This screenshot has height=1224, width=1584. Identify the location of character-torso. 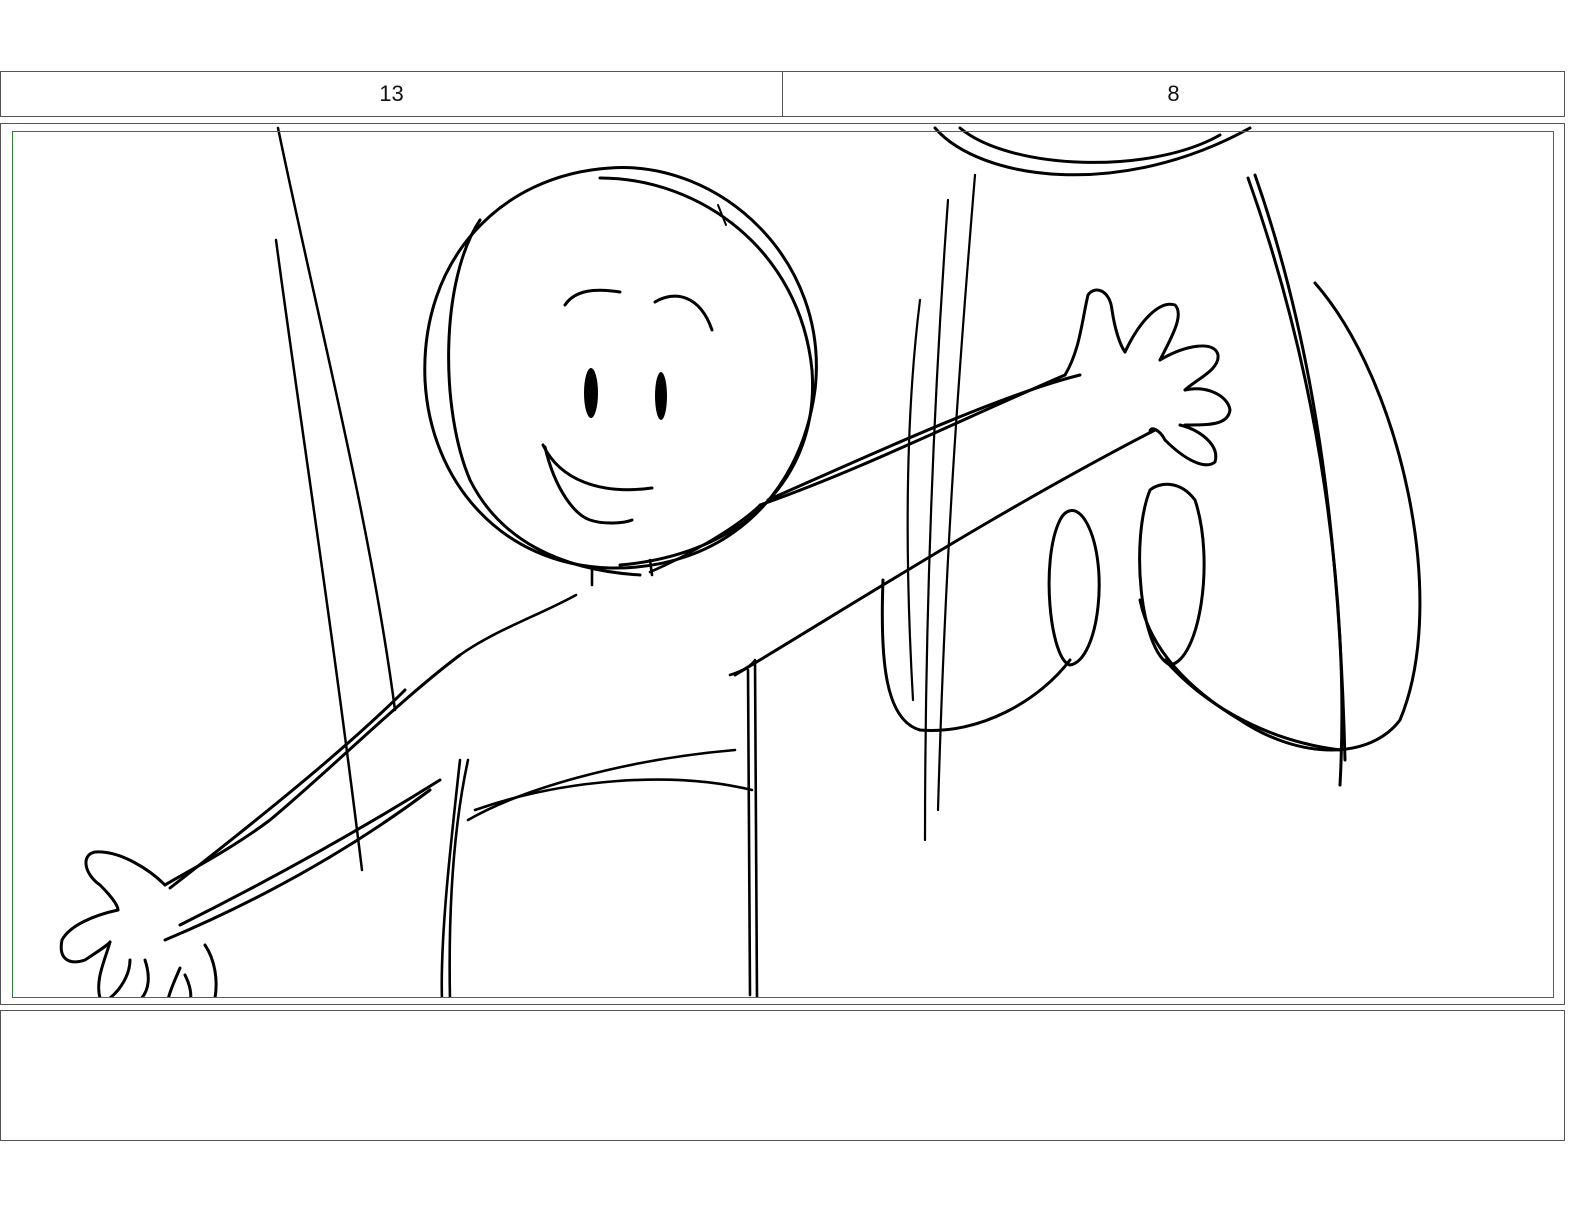
(601, 750).